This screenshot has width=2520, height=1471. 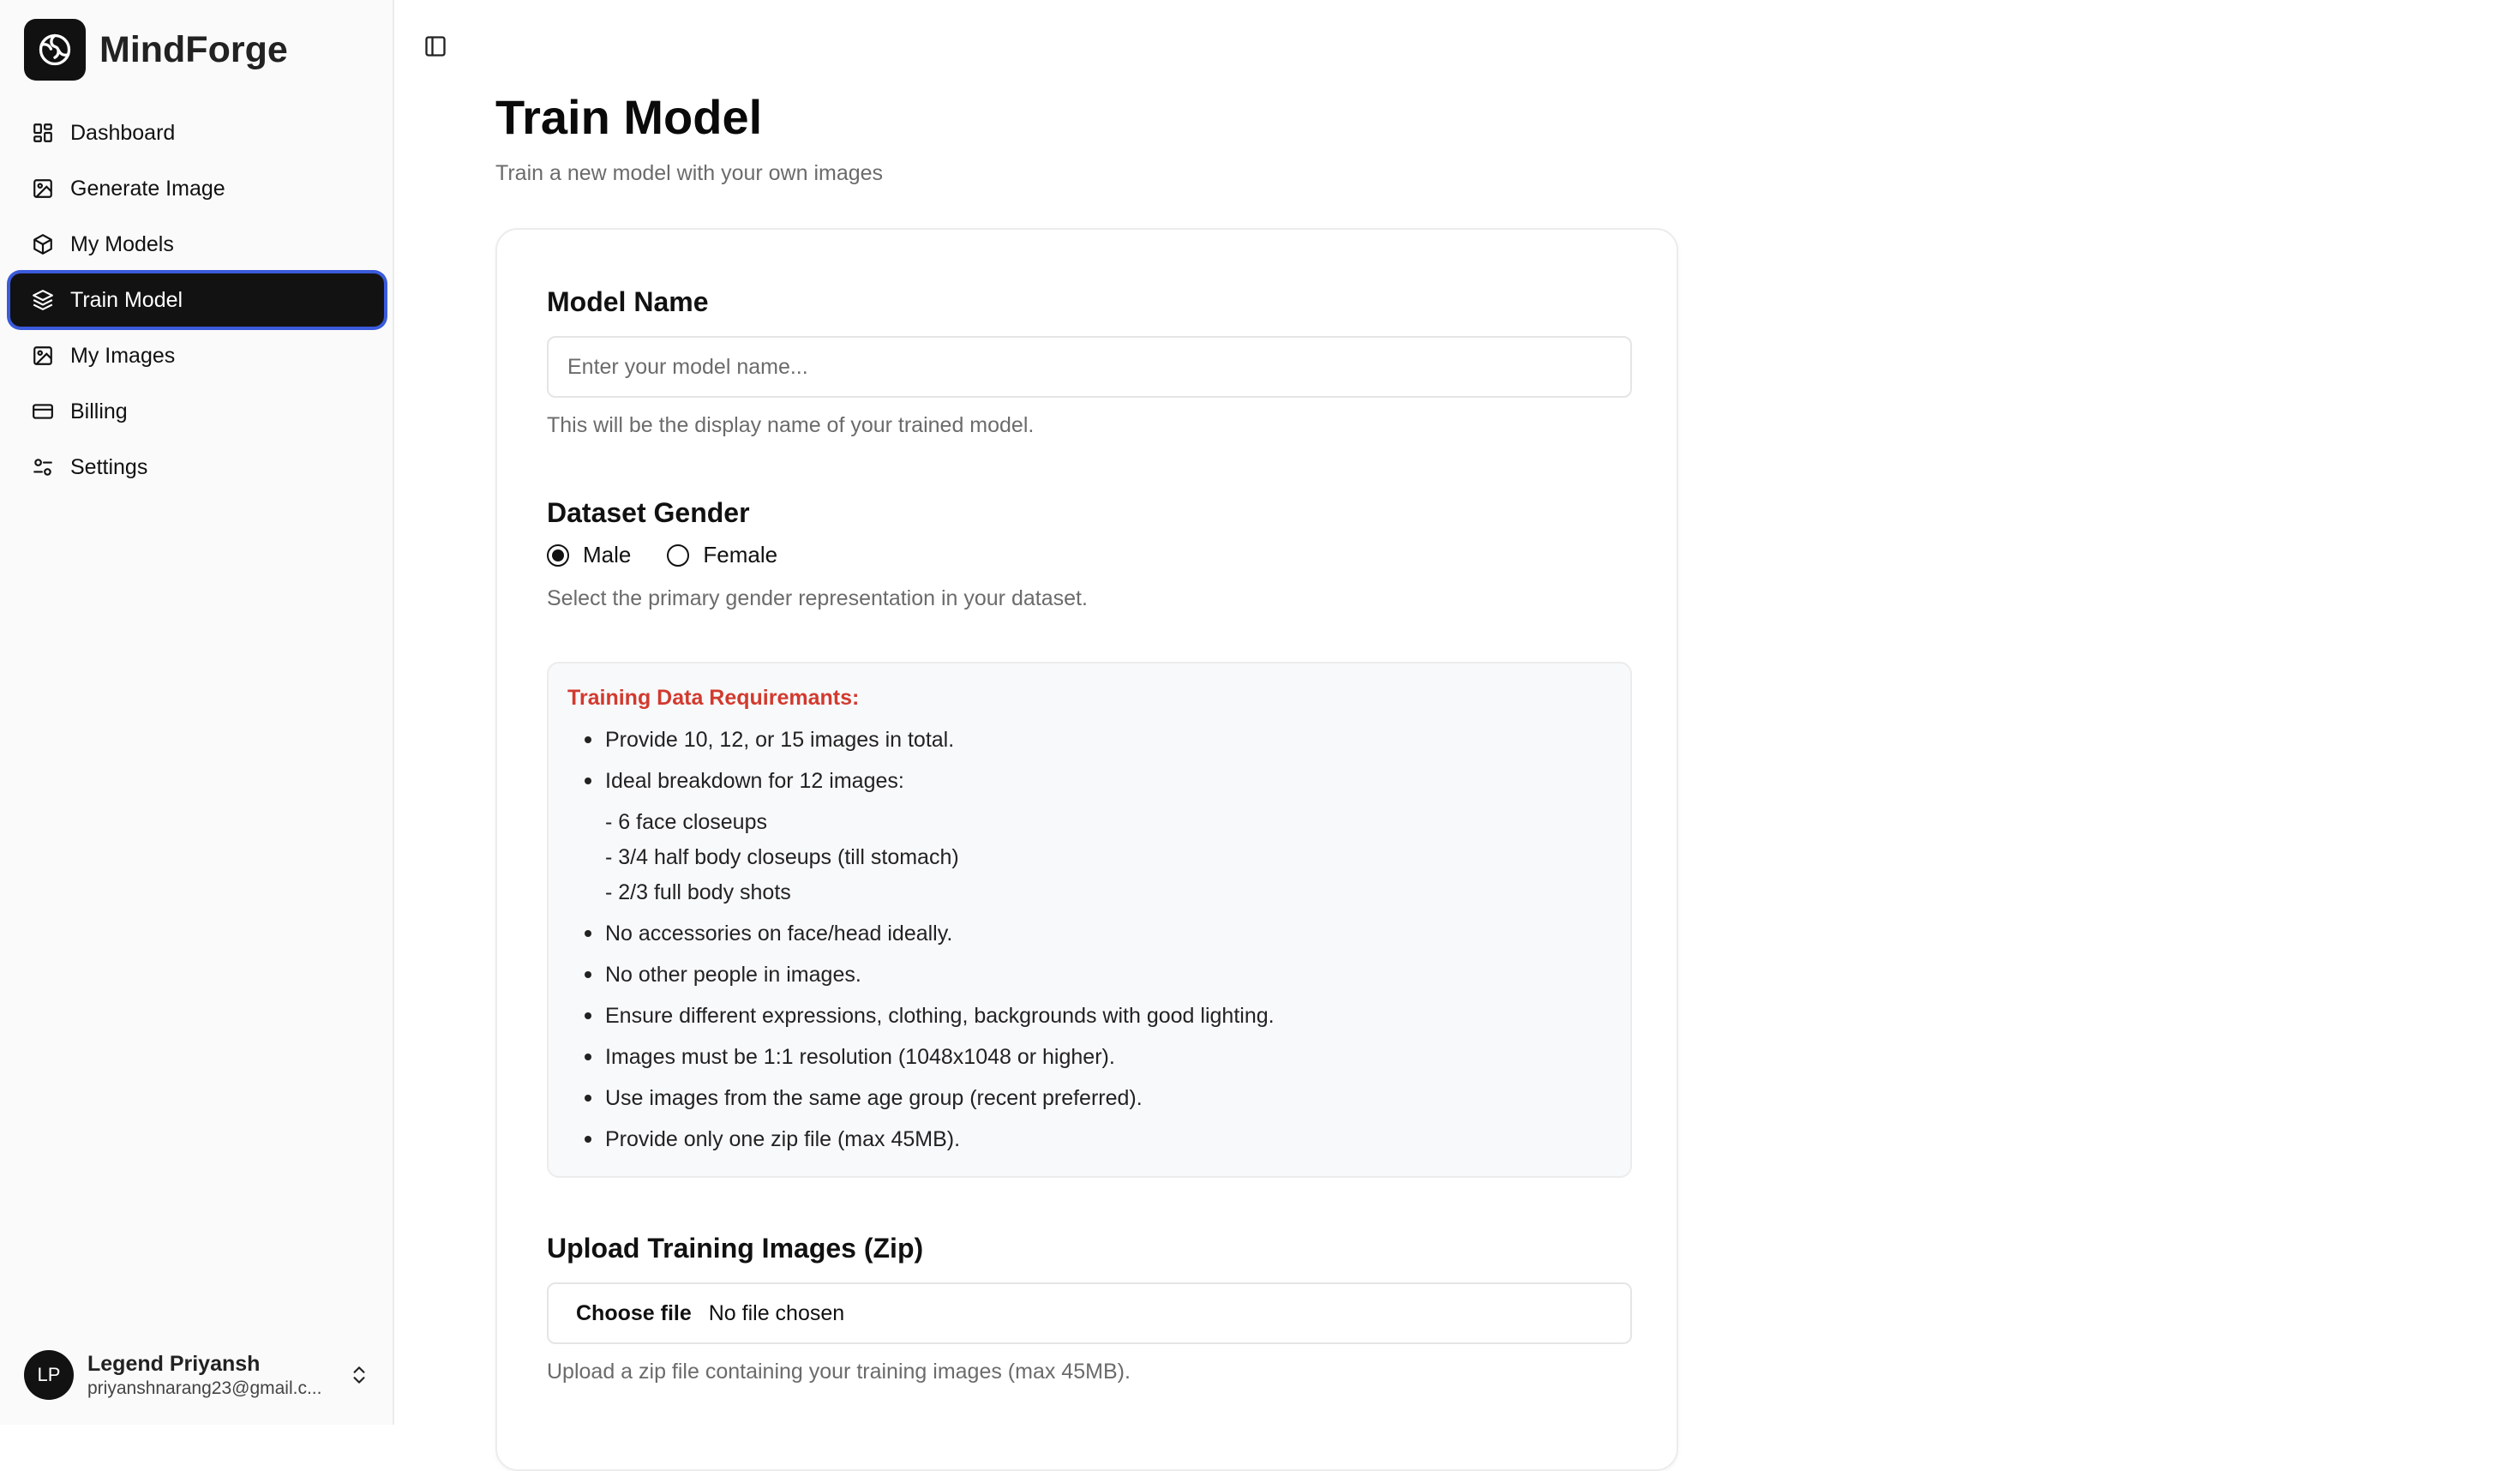 What do you see at coordinates (435, 46) in the screenshot?
I see `sidebar-toggle-icon` at bounding box center [435, 46].